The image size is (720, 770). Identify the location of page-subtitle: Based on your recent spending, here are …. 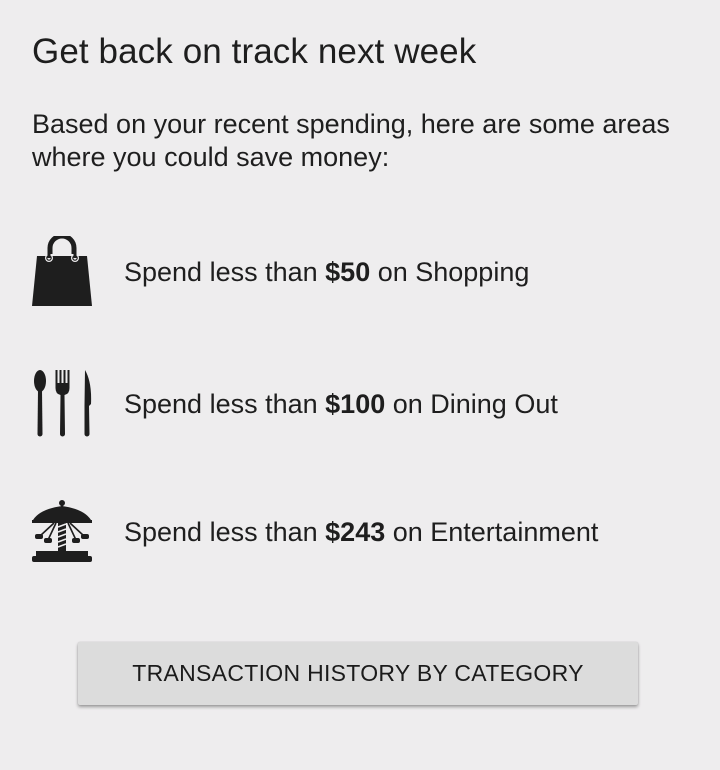
(351, 140).